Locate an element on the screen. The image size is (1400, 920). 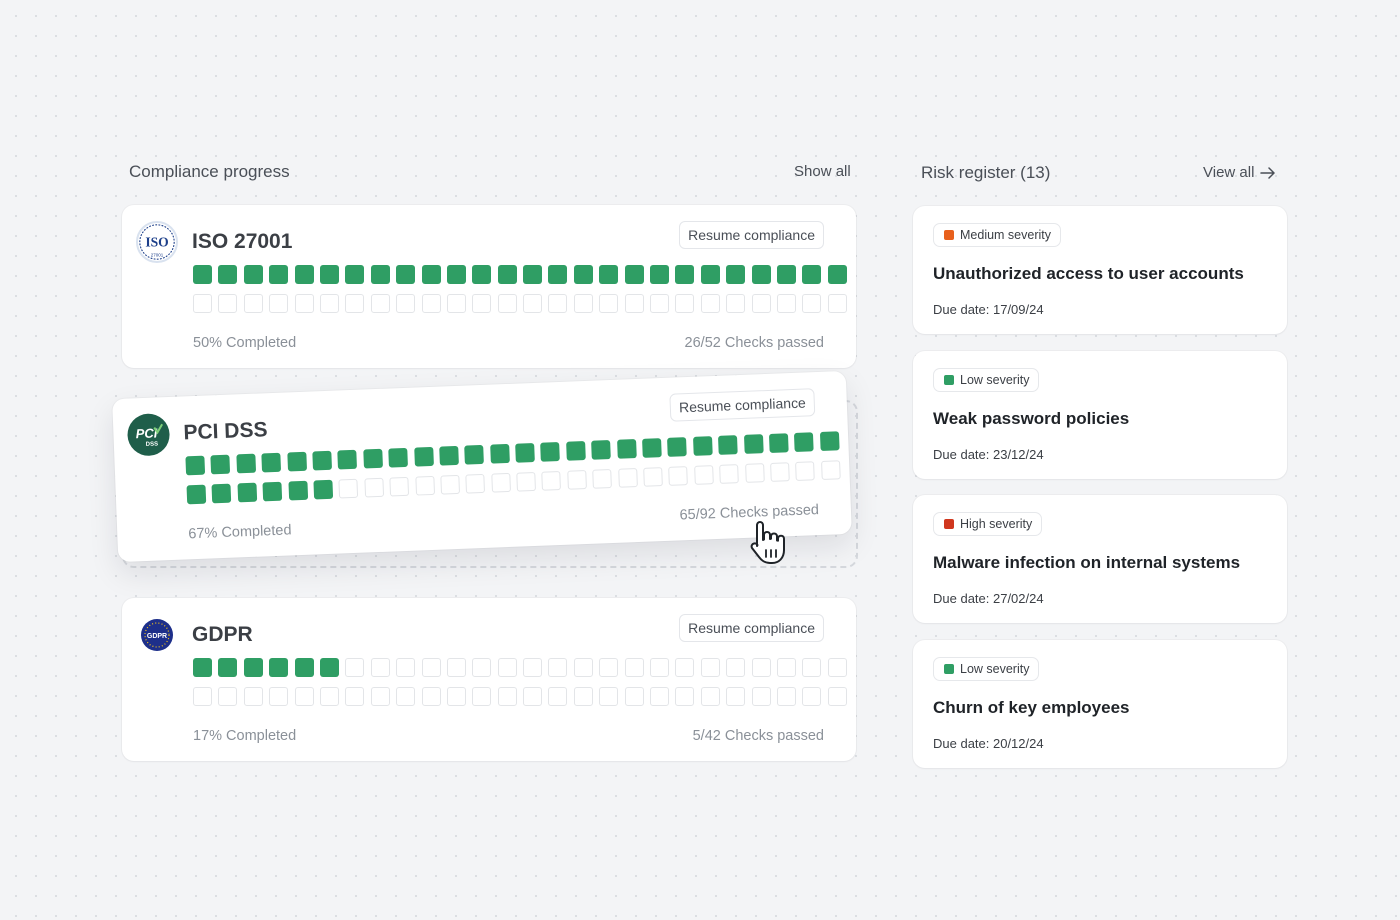
risk-due-date: Due date: 20/12/24 is located at coordinates (988, 743).